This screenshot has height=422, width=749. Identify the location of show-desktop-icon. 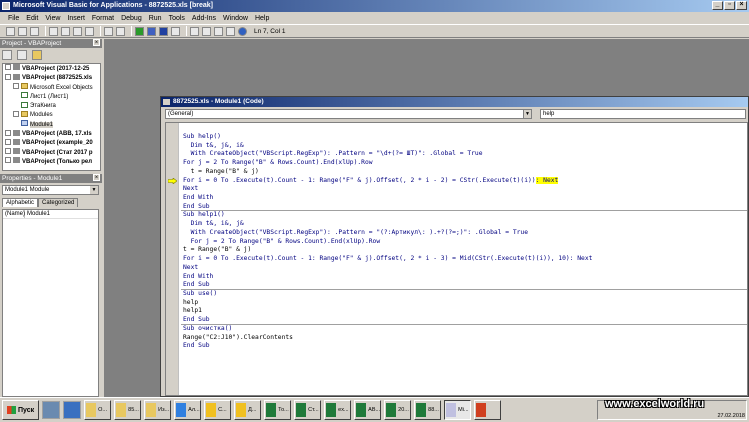
(51, 410).